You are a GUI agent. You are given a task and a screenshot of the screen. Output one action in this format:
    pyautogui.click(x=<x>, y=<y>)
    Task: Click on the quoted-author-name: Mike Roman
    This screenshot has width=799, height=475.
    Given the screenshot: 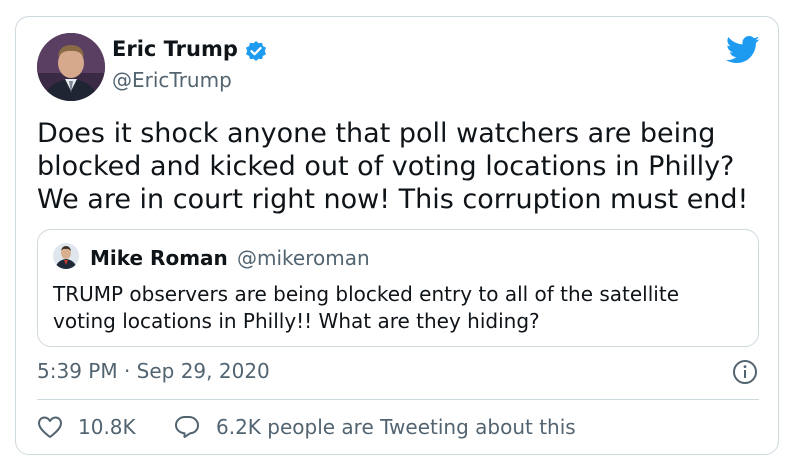 What is the action you would take?
    pyautogui.click(x=159, y=258)
    